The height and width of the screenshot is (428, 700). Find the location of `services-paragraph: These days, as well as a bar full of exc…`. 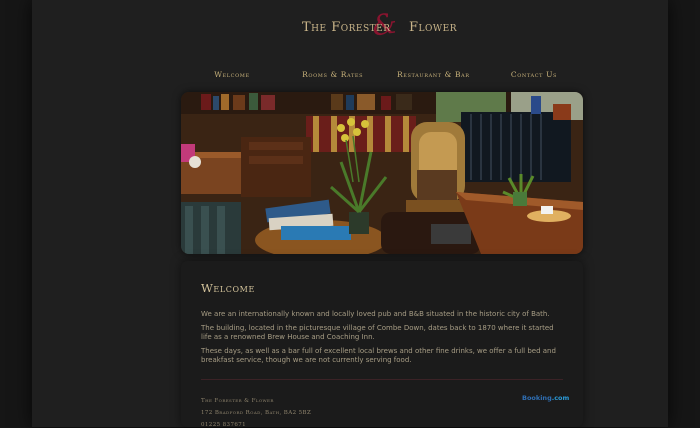

services-paragraph: These days, as well as a bar full of exc… is located at coordinates (378, 355).